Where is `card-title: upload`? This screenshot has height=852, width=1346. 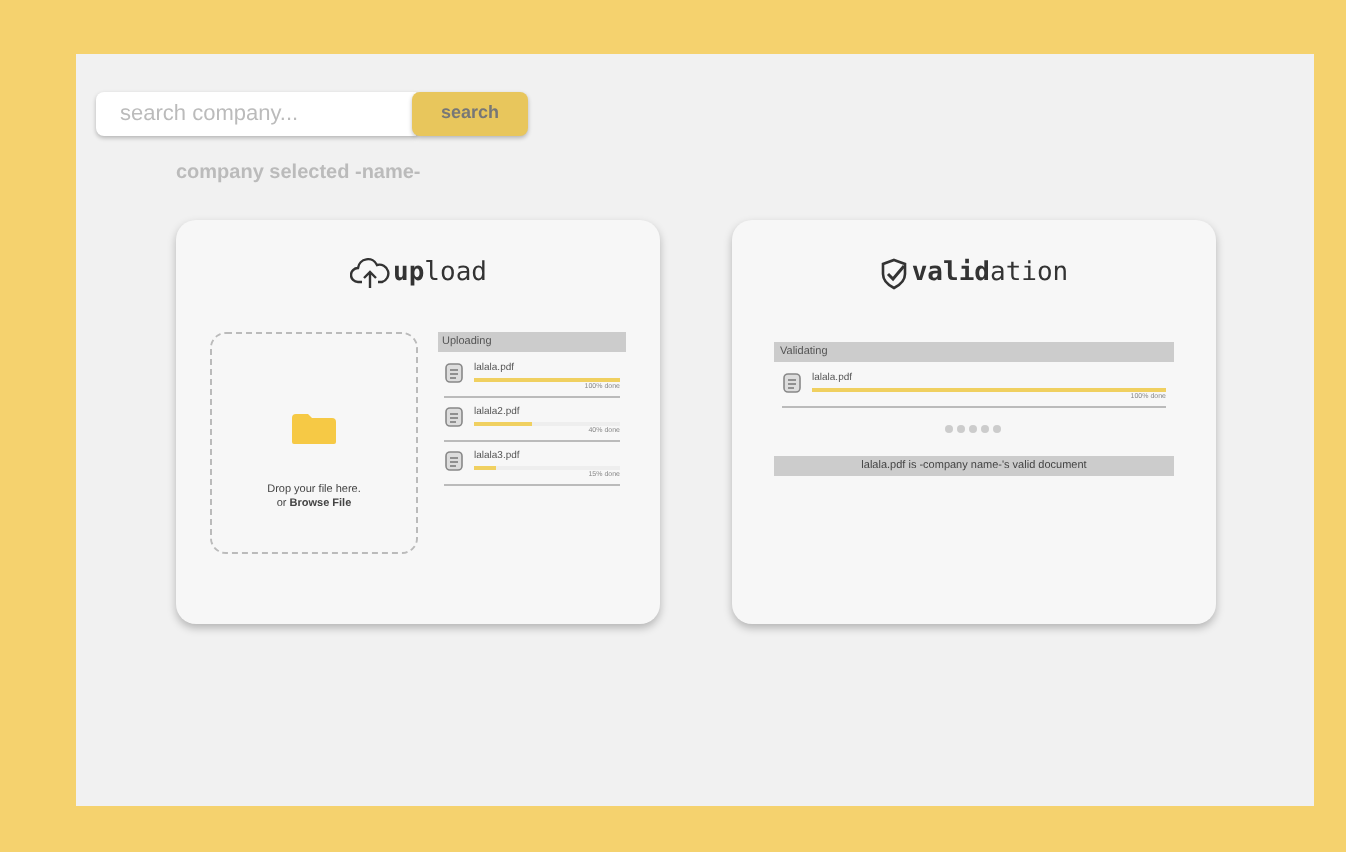
card-title: upload is located at coordinates (440, 274).